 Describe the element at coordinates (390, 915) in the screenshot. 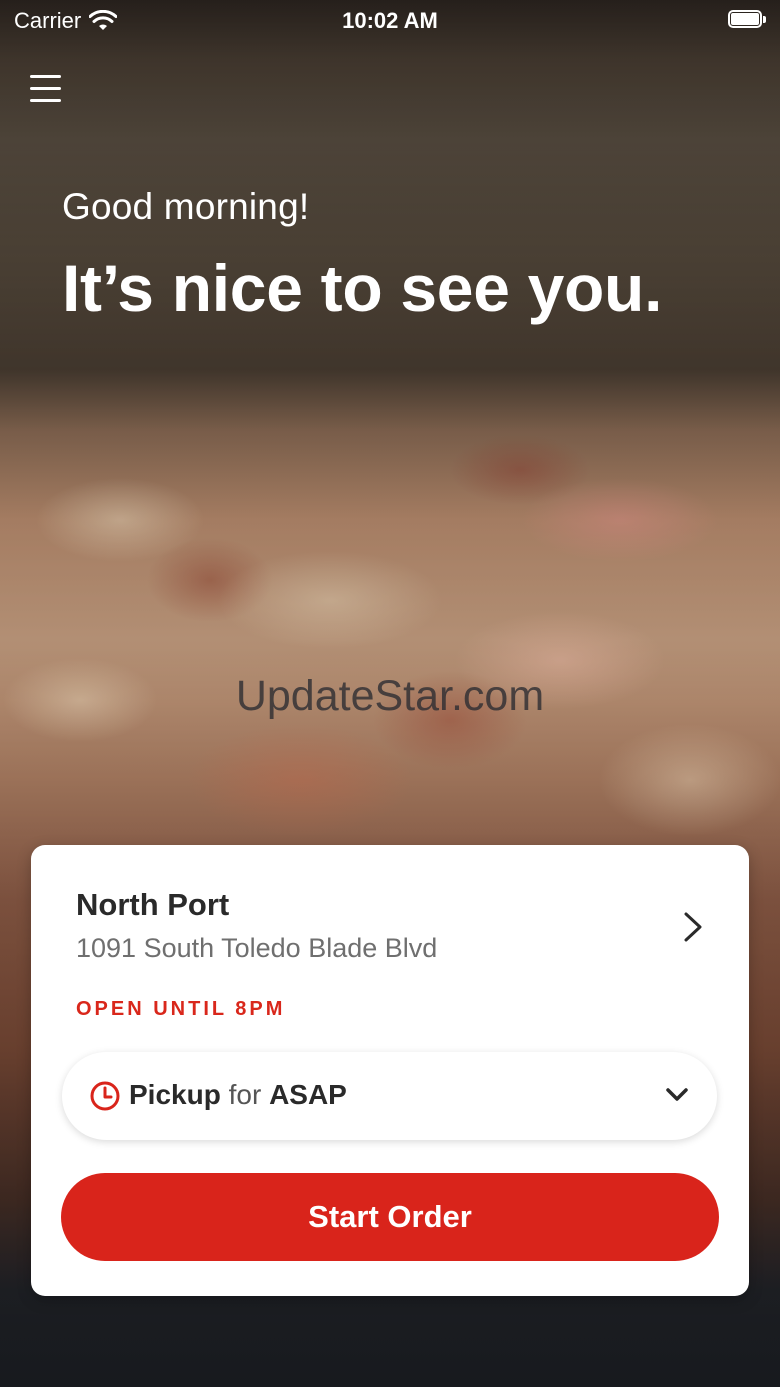

I see `store-selector: North Port 1091 South Toledo Blade Blvd` at that location.